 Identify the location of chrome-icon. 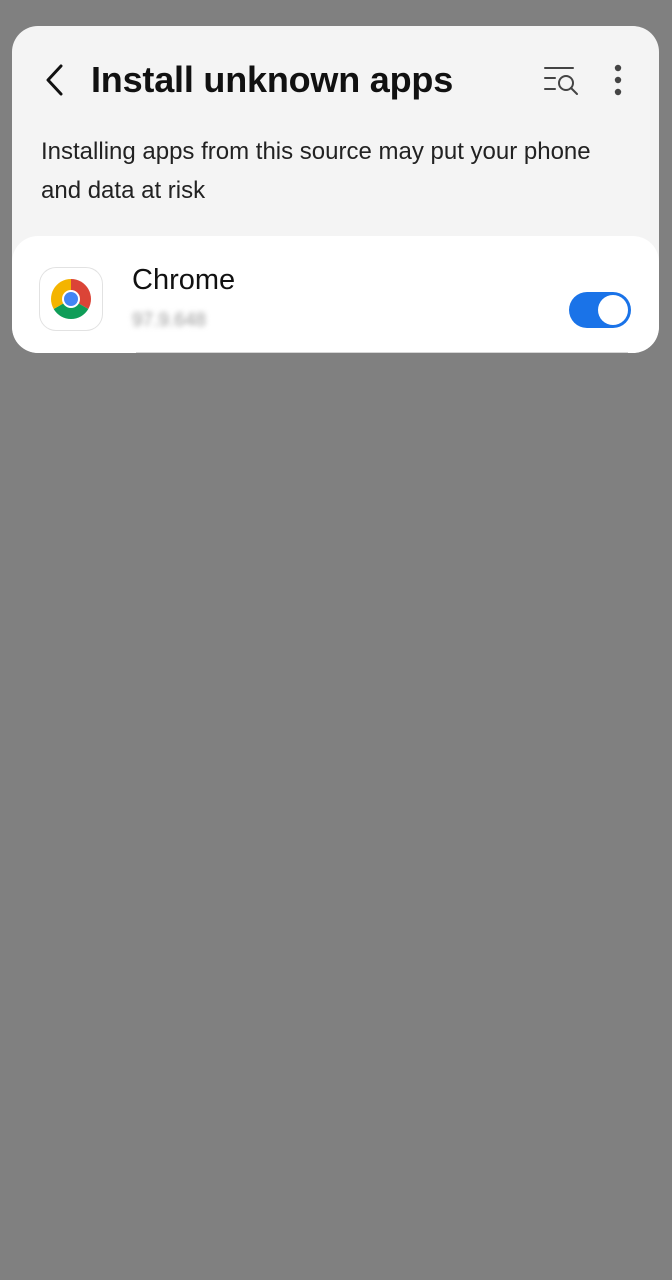
(71, 299).